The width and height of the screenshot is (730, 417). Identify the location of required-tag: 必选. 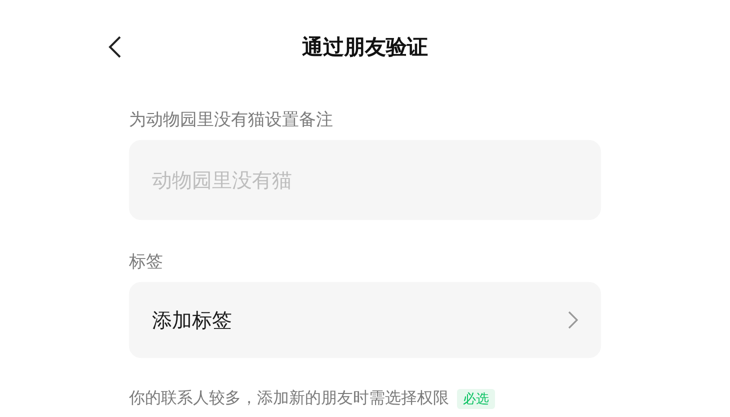
(476, 398).